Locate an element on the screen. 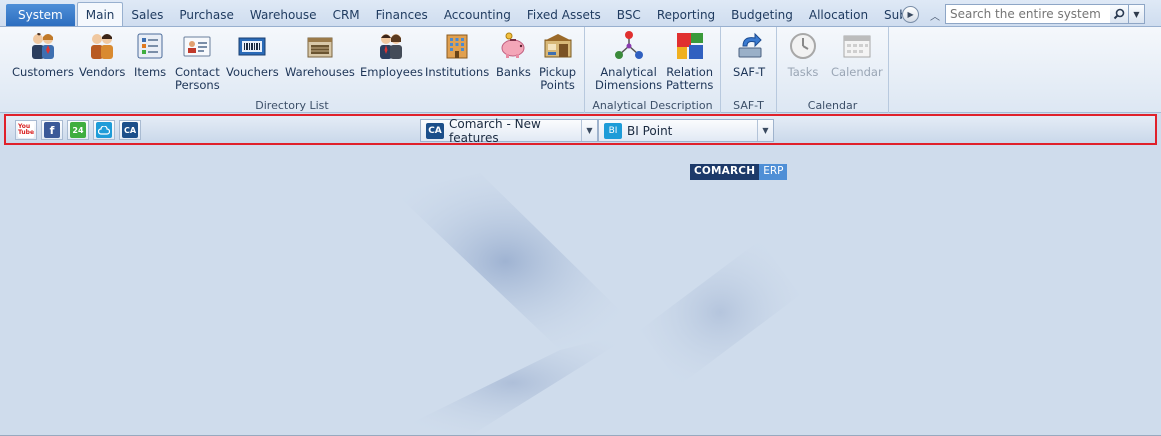 The image size is (1161, 436). vendors-button: Vendors is located at coordinates (102, 54).